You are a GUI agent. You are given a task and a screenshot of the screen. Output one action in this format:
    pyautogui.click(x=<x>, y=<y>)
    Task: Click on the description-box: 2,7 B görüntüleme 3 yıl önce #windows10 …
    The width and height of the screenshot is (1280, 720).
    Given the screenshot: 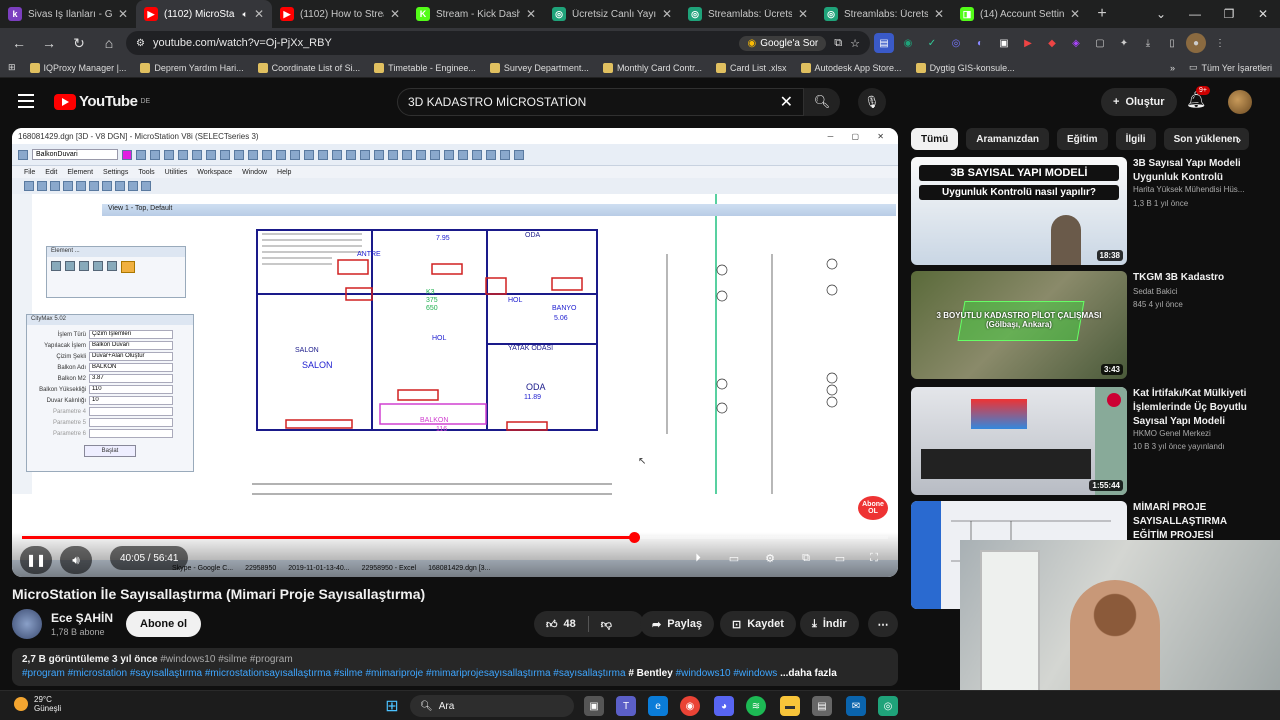 What is the action you would take?
    pyautogui.click(x=455, y=667)
    